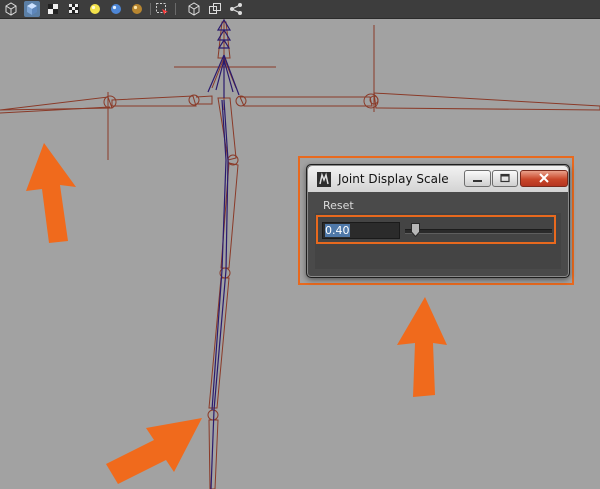 This screenshot has width=600, height=489. What do you see at coordinates (338, 205) in the screenshot?
I see `reset-menu: Reset` at bounding box center [338, 205].